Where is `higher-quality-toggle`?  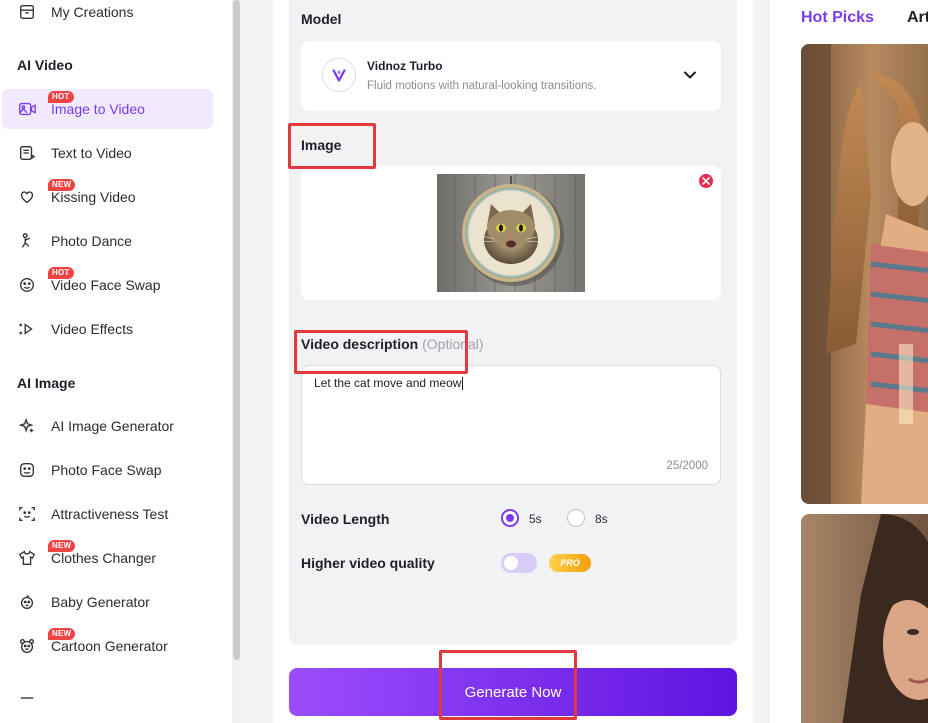 higher-quality-toggle is located at coordinates (519, 563).